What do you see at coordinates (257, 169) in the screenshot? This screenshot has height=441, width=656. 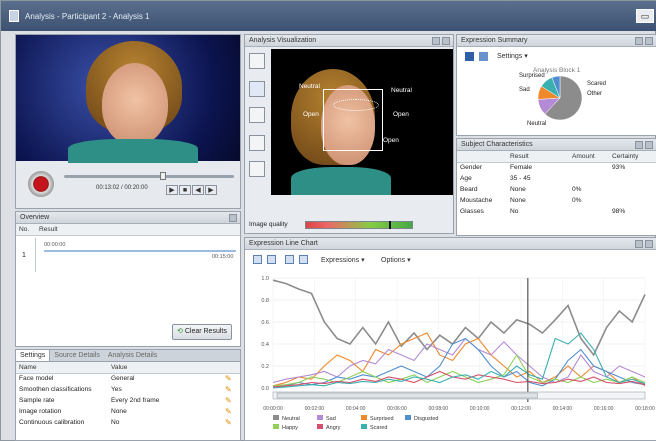 I see `view-expand-icon` at bounding box center [257, 169].